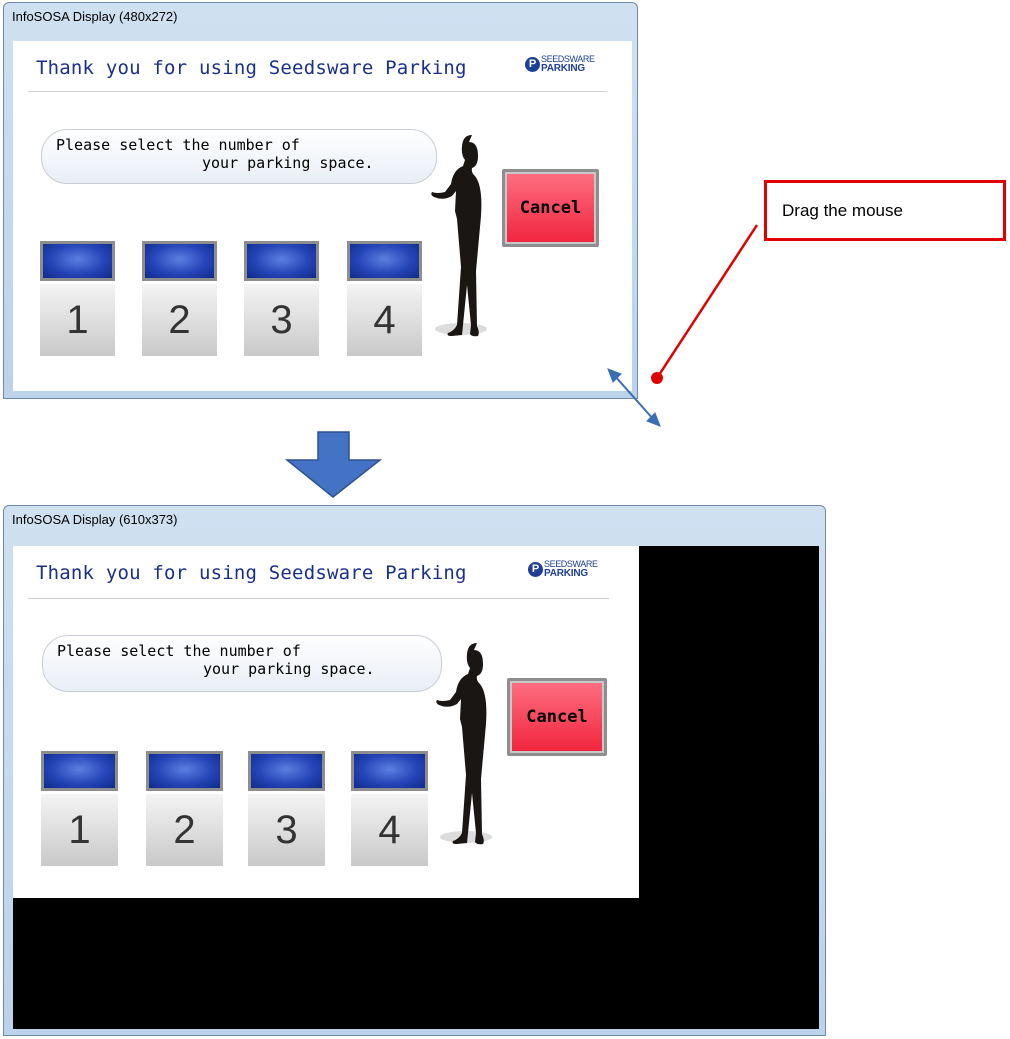 The width and height of the screenshot is (1010, 1039). I want to click on down-arrow-icon, so click(333, 464).